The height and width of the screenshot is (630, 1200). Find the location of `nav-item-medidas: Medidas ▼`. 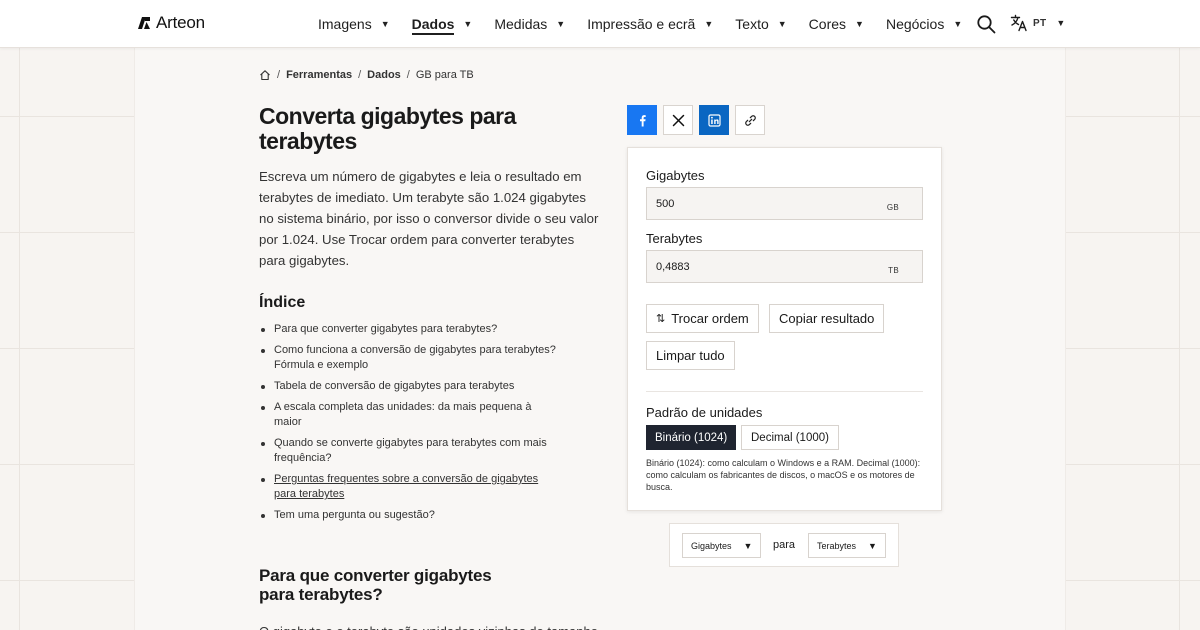

nav-item-medidas: Medidas ▼ is located at coordinates (529, 24).